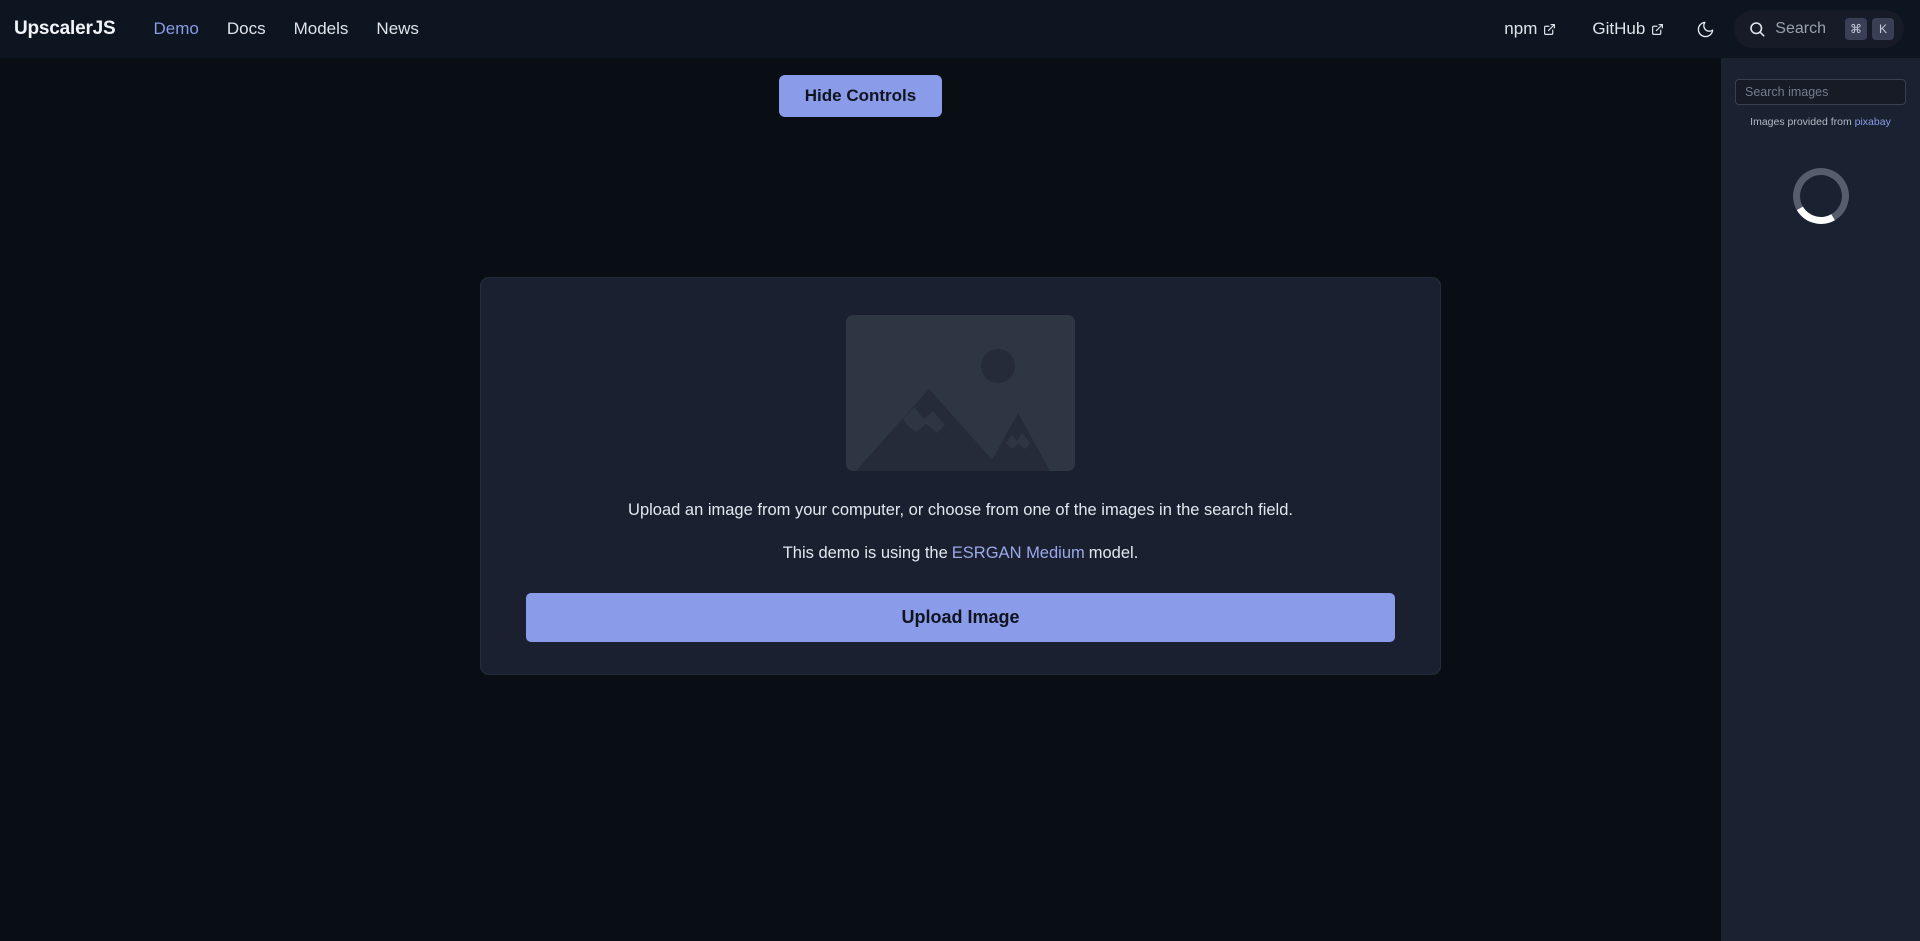  Describe the element at coordinates (1883, 29) in the screenshot. I see `shortcut-key-k: K` at that location.